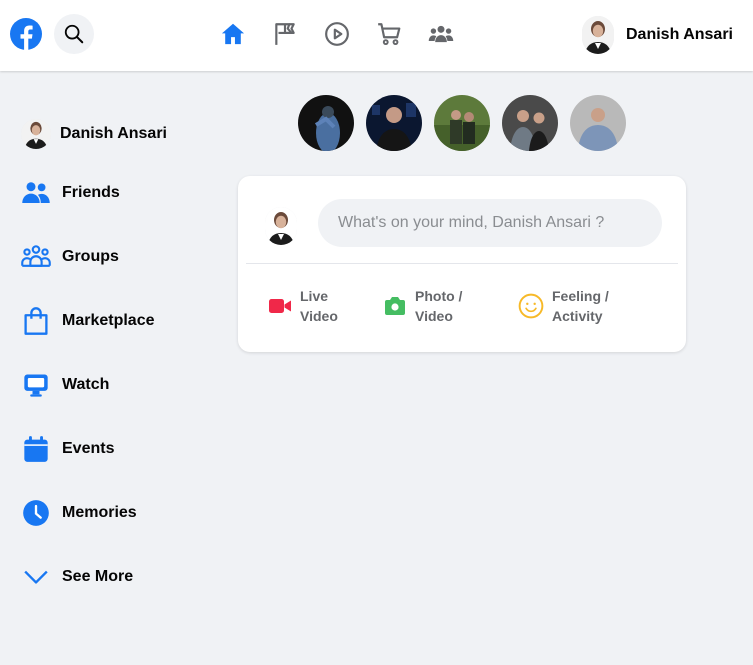 The image size is (753, 665). I want to click on sidebar-item-friends: Friends, so click(70, 193).